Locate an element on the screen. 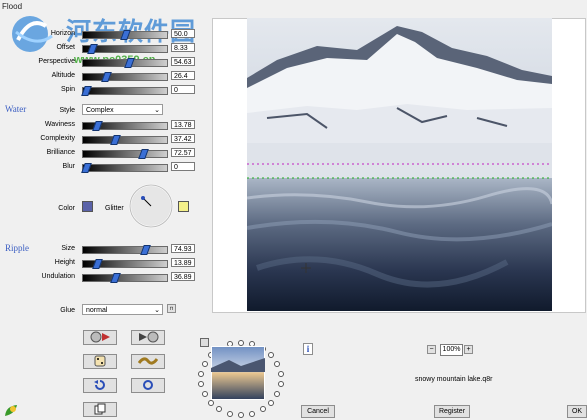 The width and height of the screenshot is (587, 420). zoom-in-button: + is located at coordinates (468, 349).